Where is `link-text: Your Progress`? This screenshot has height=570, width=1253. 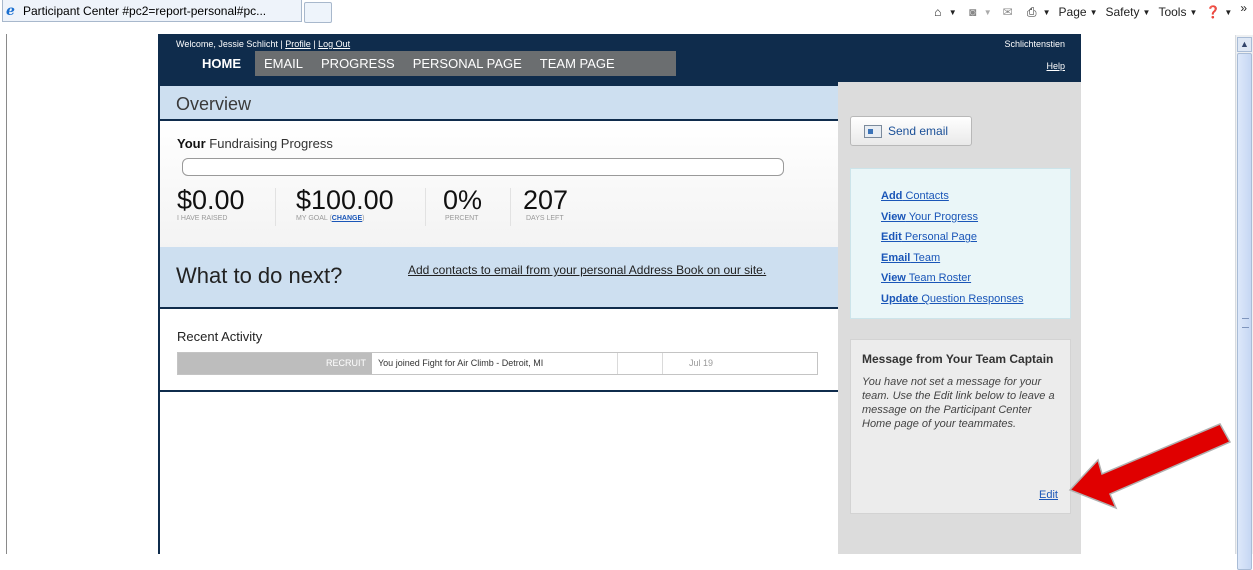
link-text: Your Progress is located at coordinates (942, 216).